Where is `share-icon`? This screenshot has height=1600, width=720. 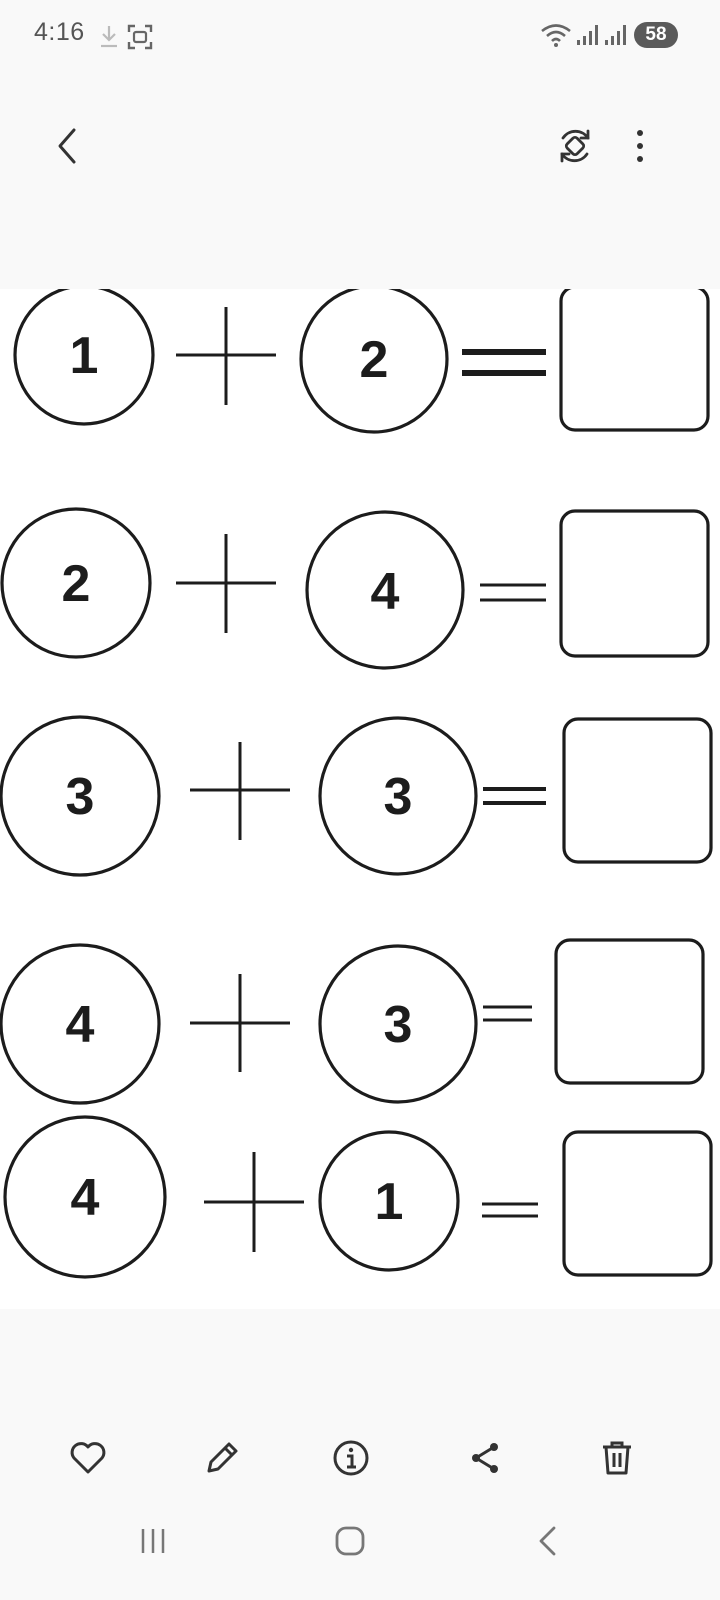 share-icon is located at coordinates (485, 1460).